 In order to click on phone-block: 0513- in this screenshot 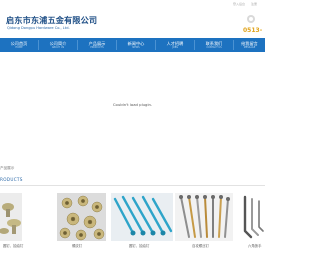, I will do `click(254, 24)`.